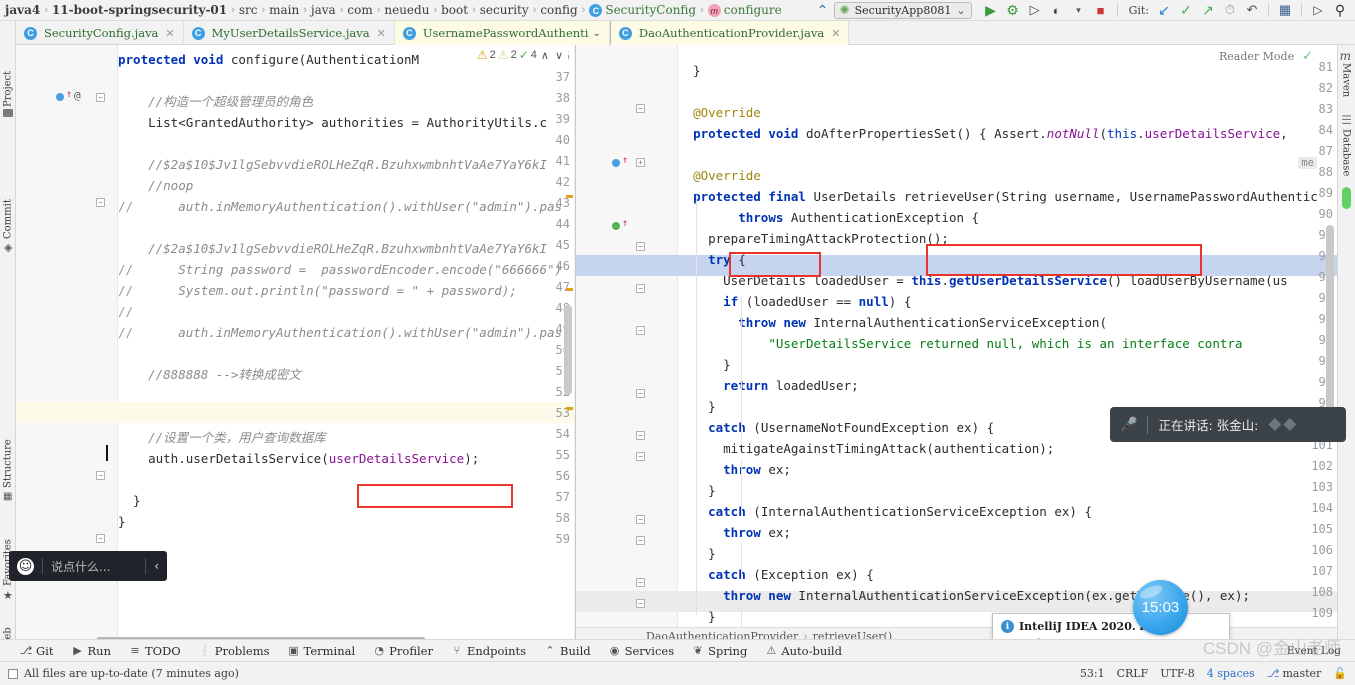 This screenshot has height=685, width=1355. What do you see at coordinates (504, 10) in the screenshot?
I see `breadcrumb-item-security: security` at bounding box center [504, 10].